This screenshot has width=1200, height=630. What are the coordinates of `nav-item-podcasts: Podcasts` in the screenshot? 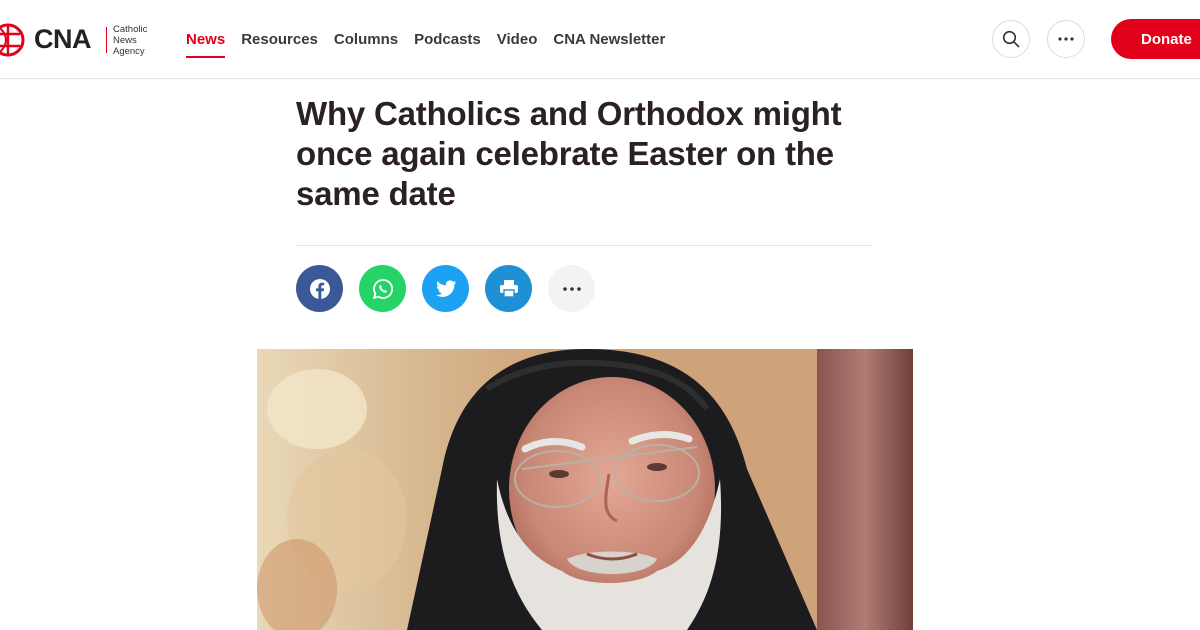 It's located at (447, 39).